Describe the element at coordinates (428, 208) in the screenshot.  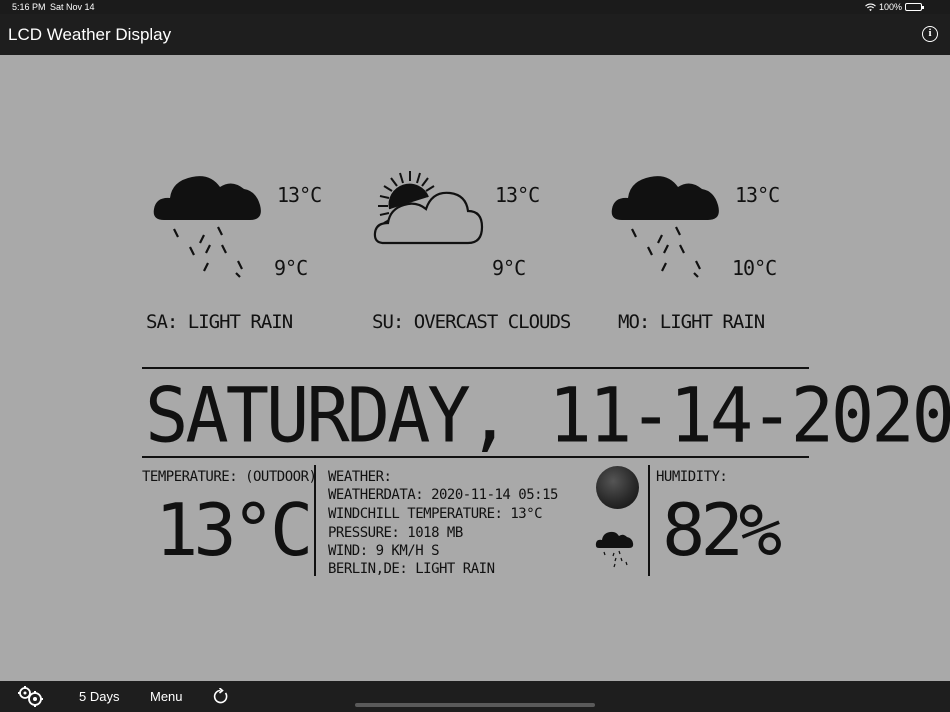
I see `sun-cloud-icon` at that location.